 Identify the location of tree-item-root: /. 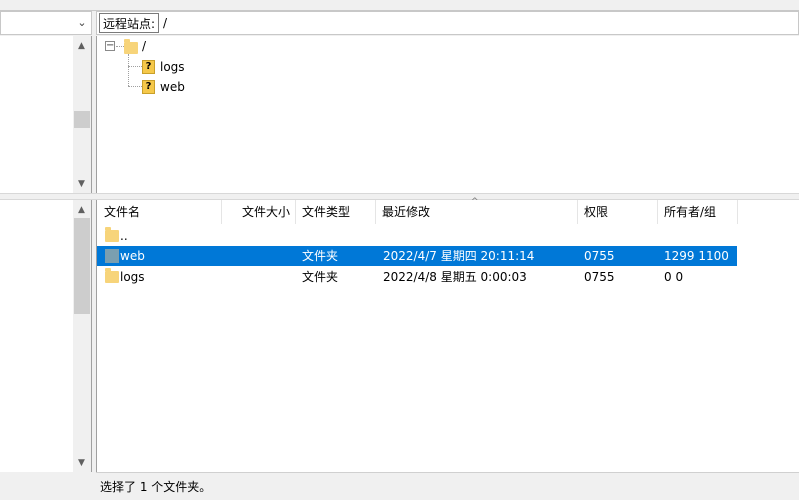
(144, 46).